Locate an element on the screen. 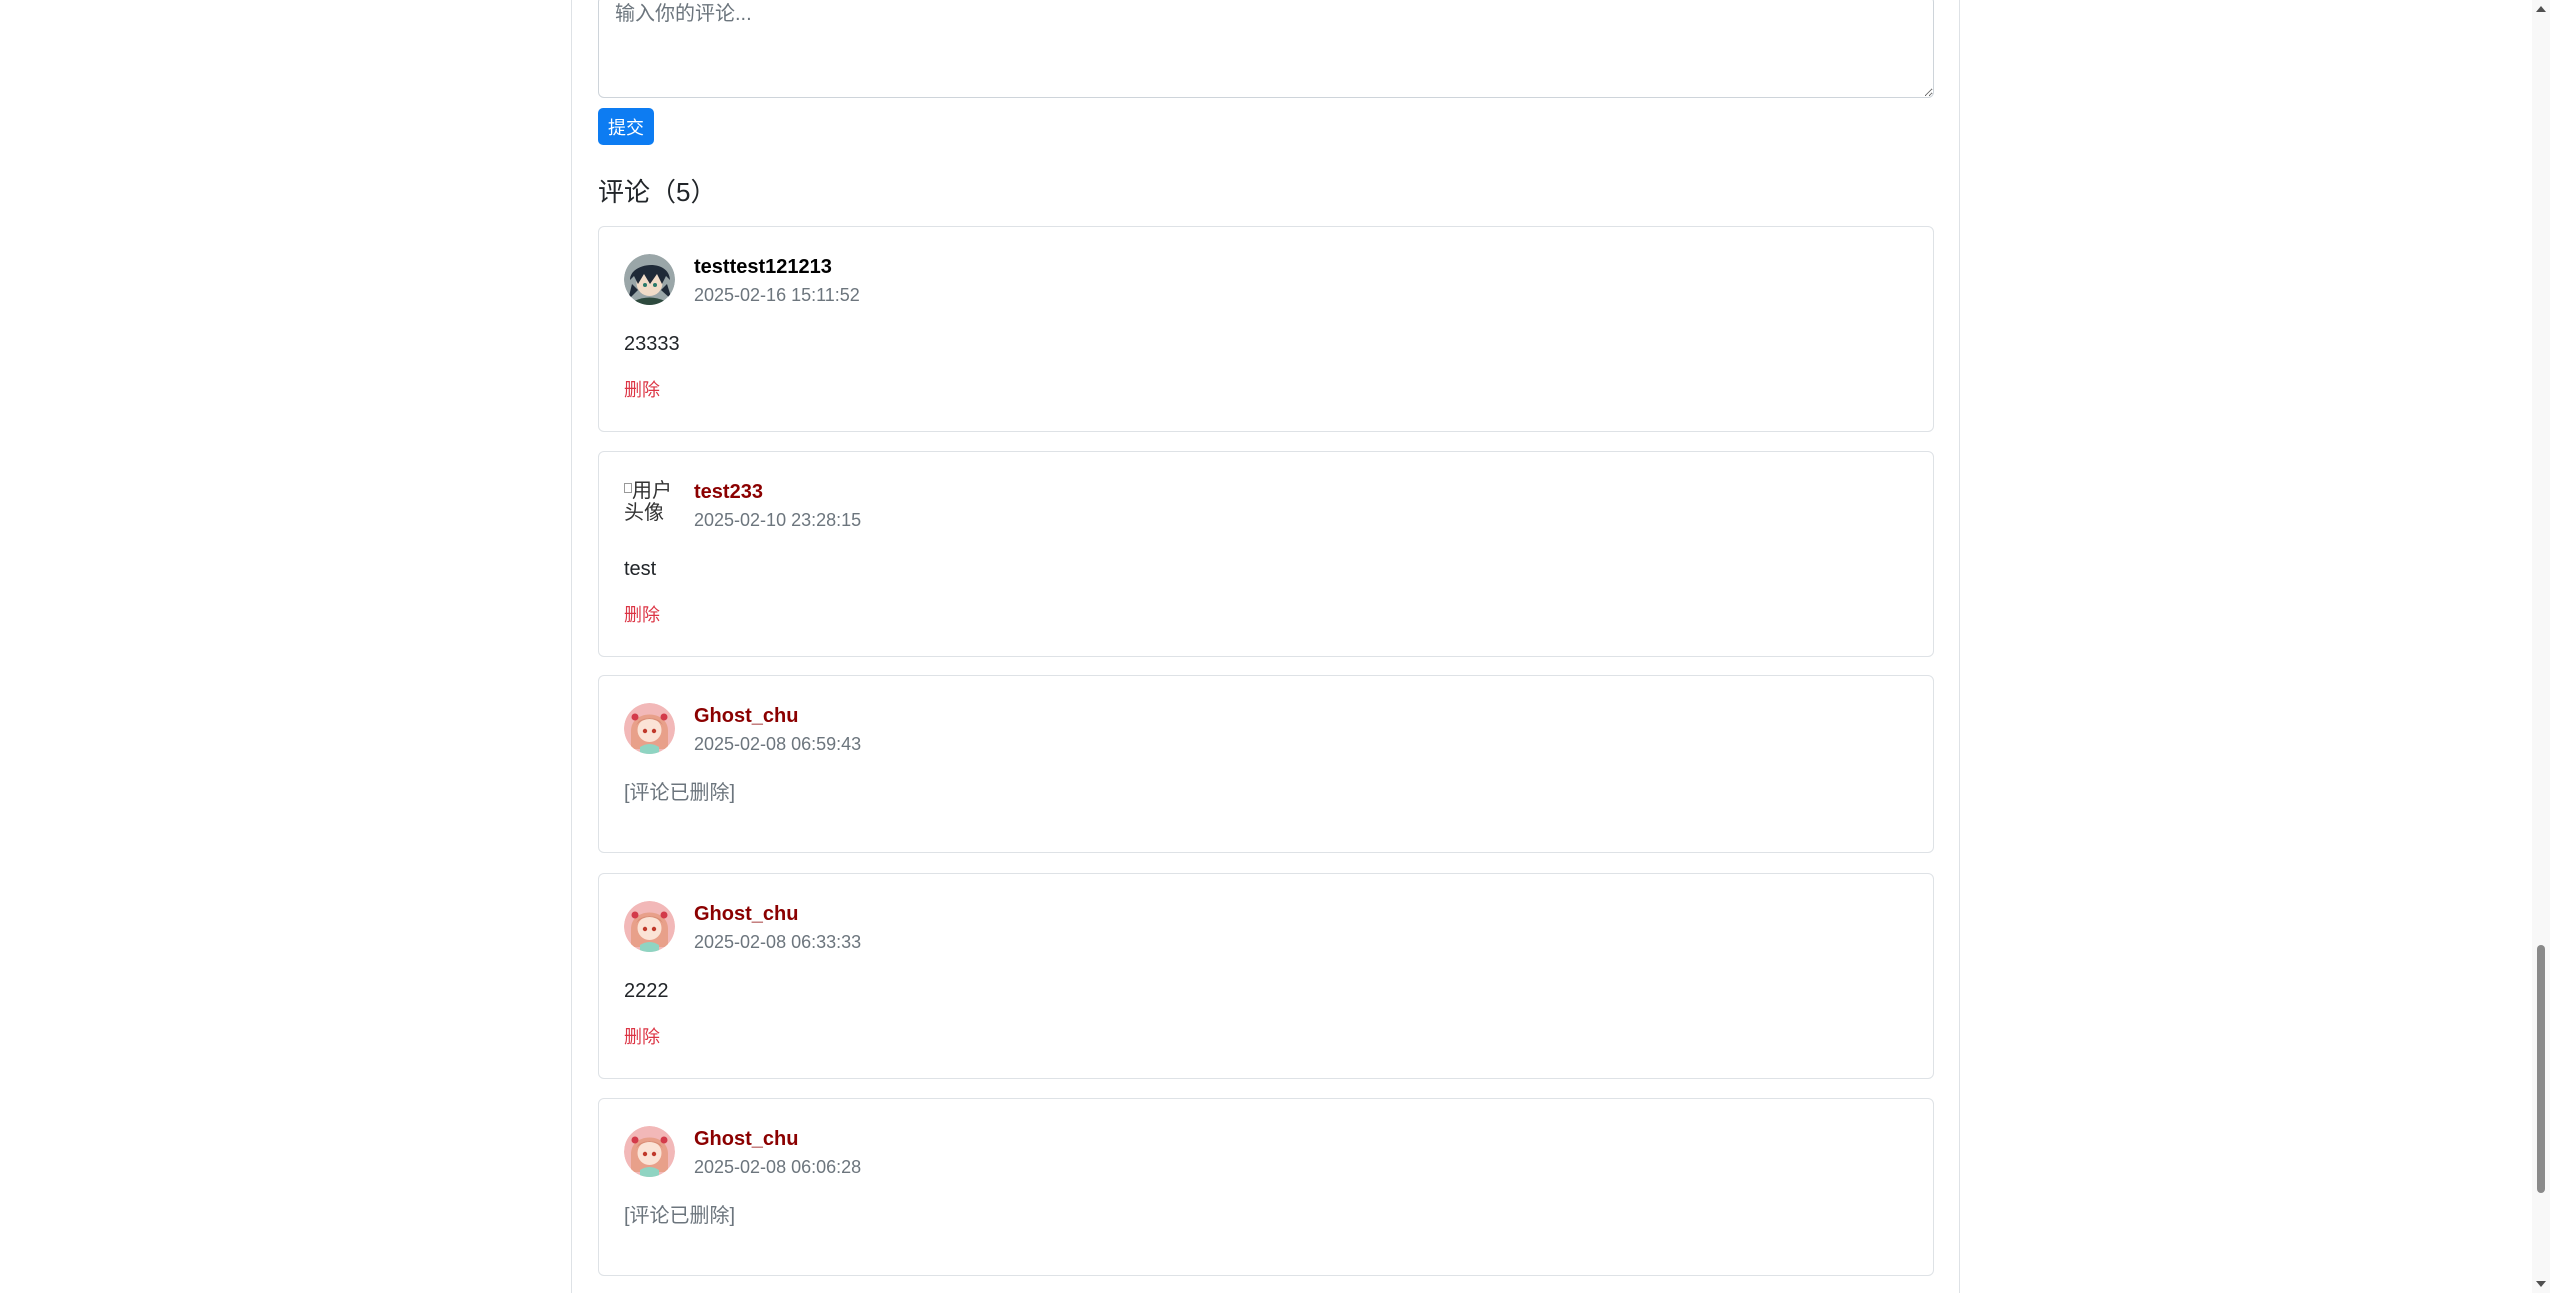  username-link: test233 is located at coordinates (728, 492).